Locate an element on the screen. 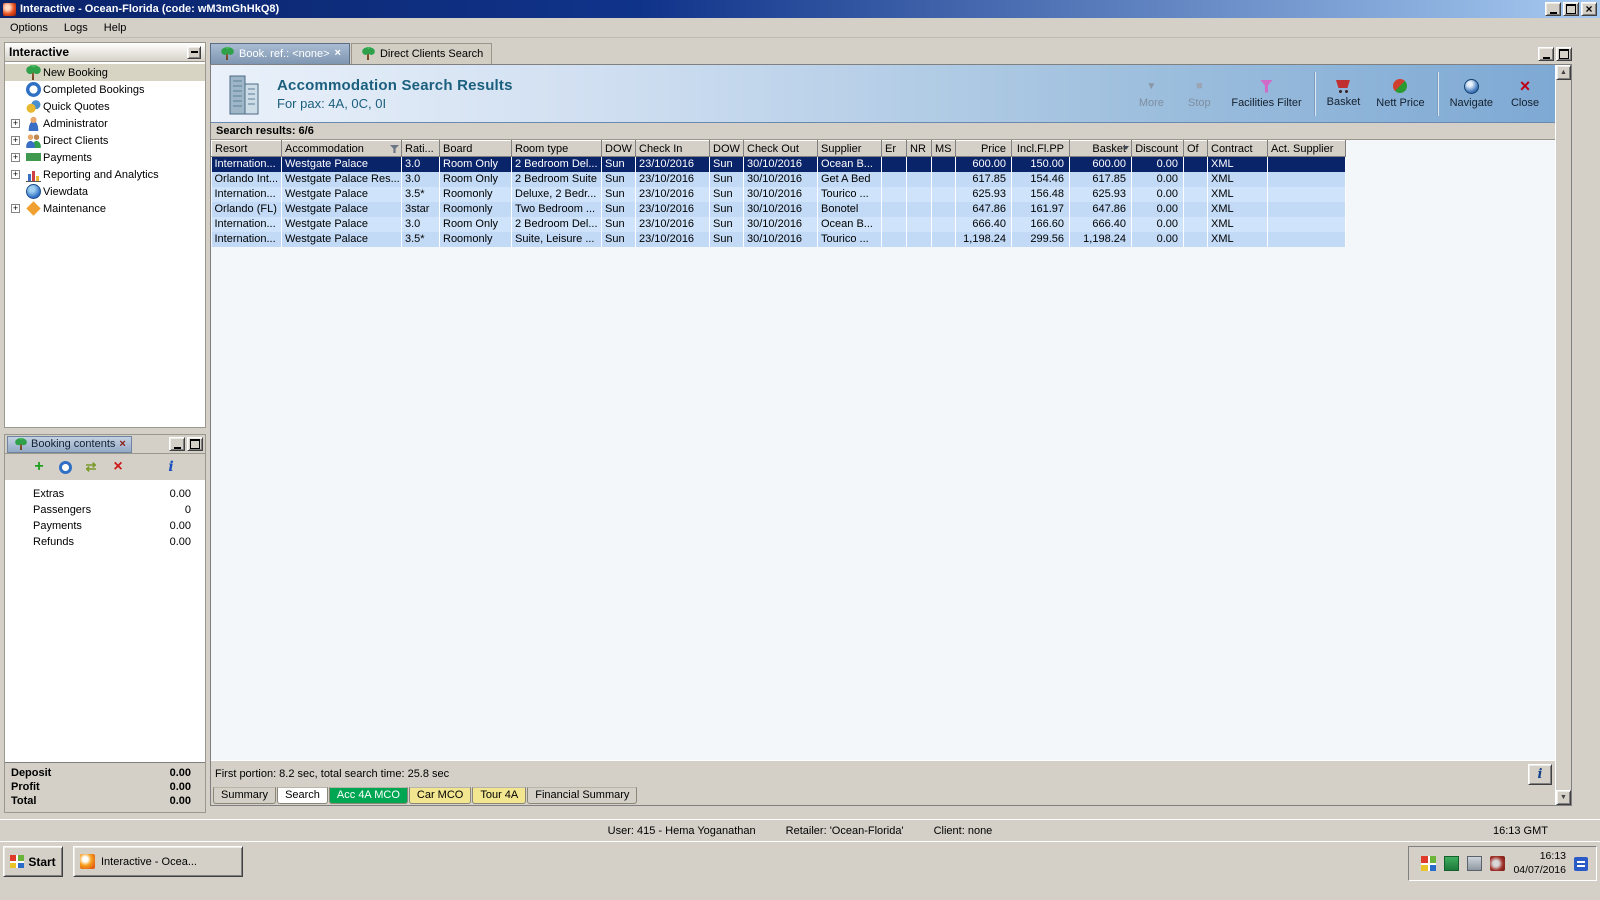 This screenshot has width=1600, height=900. volume-icon is located at coordinates (1498, 863).